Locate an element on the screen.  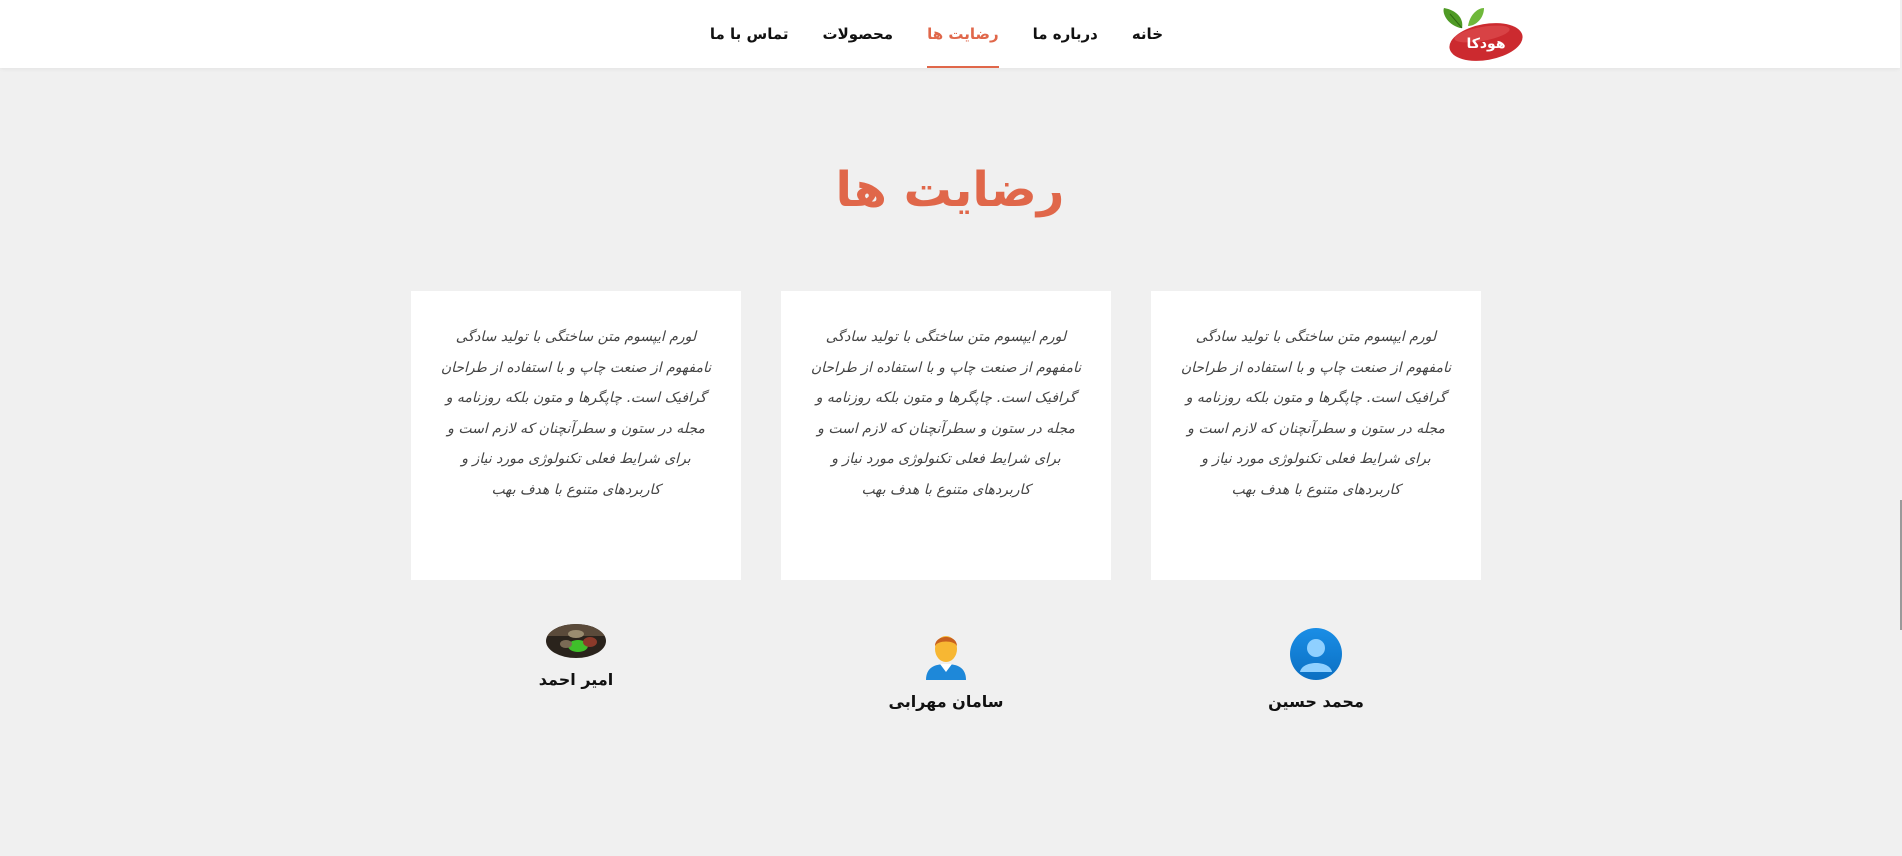
nav-item-contact: تماس با ما is located at coordinates (749, 34).